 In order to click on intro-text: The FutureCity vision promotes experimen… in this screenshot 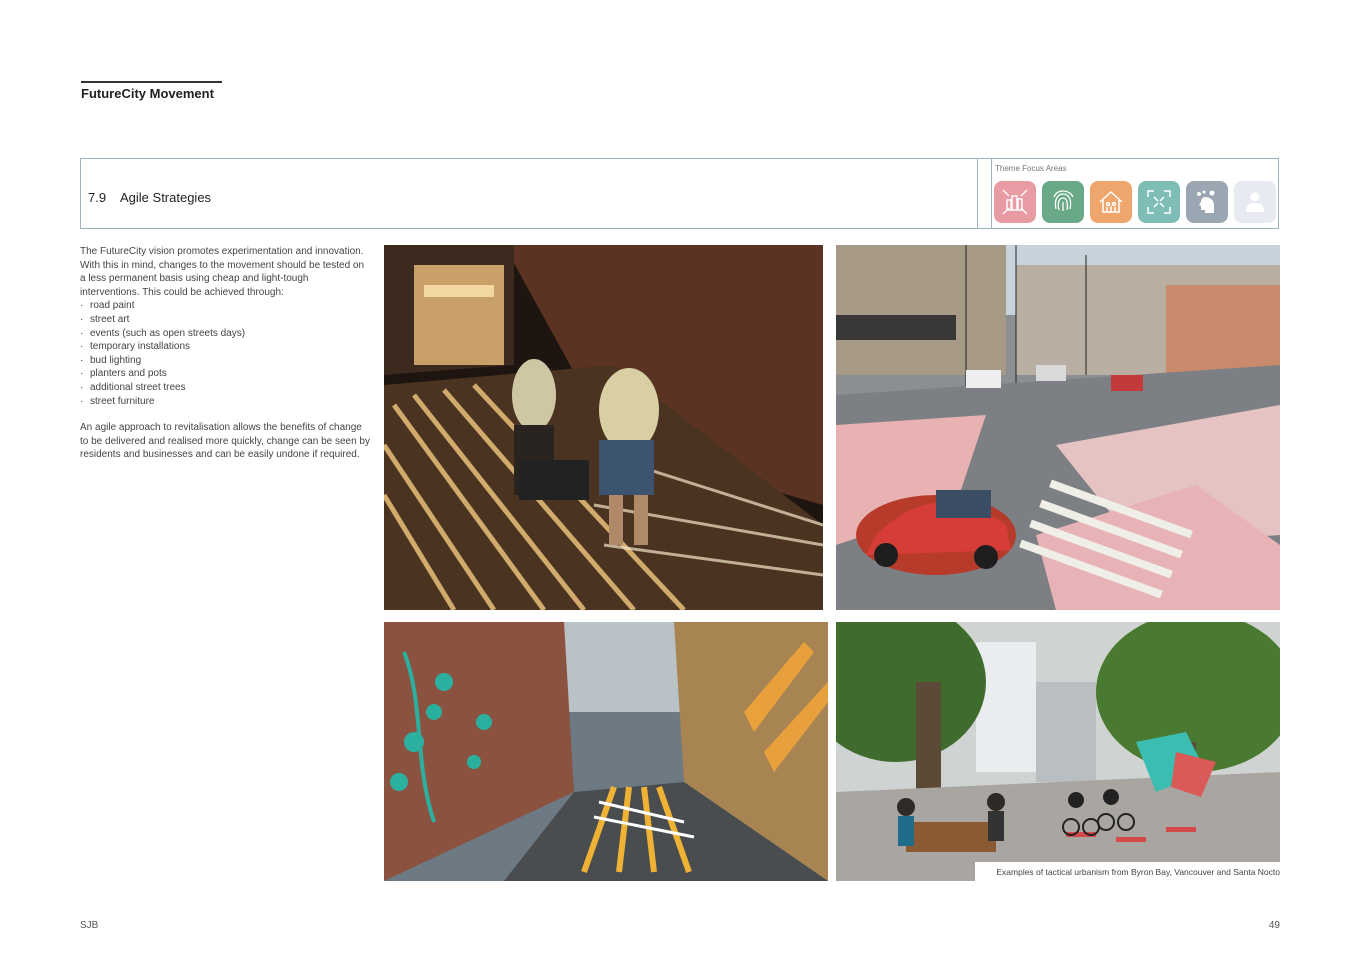, I will do `click(225, 353)`.